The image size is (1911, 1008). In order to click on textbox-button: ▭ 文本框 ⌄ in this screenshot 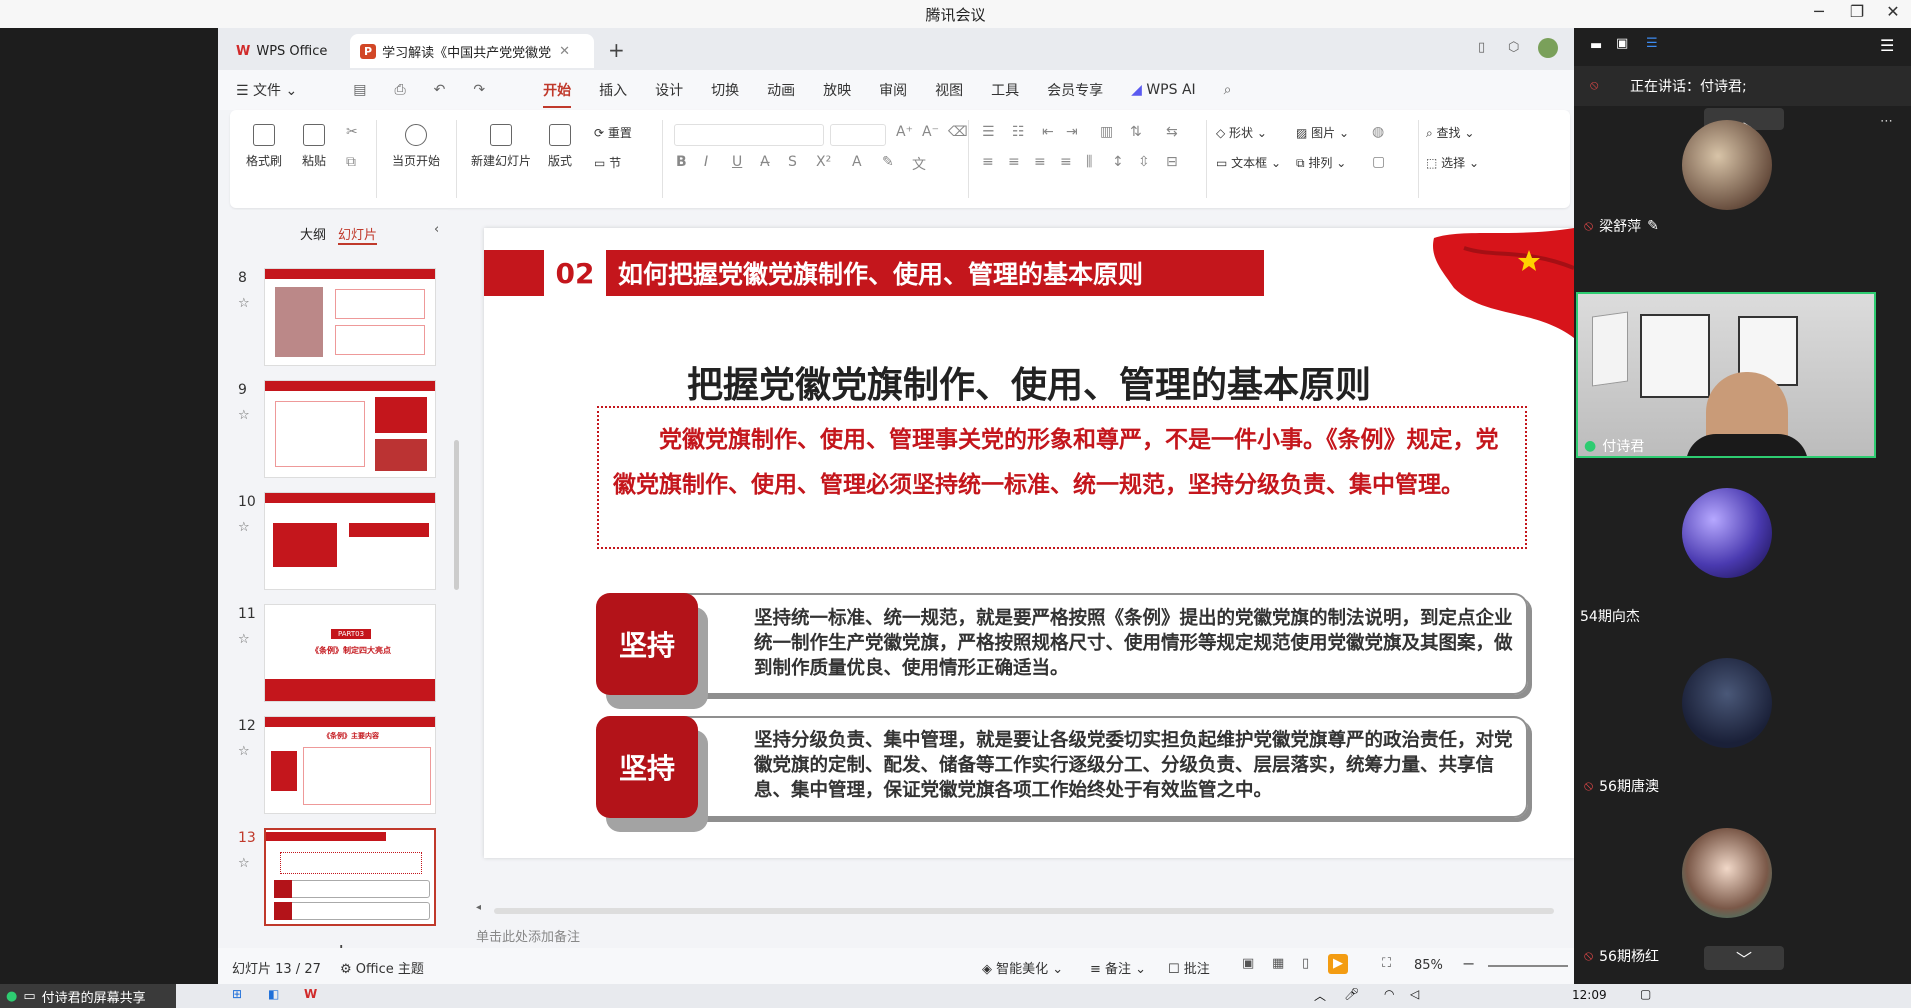, I will do `click(1256, 162)`.